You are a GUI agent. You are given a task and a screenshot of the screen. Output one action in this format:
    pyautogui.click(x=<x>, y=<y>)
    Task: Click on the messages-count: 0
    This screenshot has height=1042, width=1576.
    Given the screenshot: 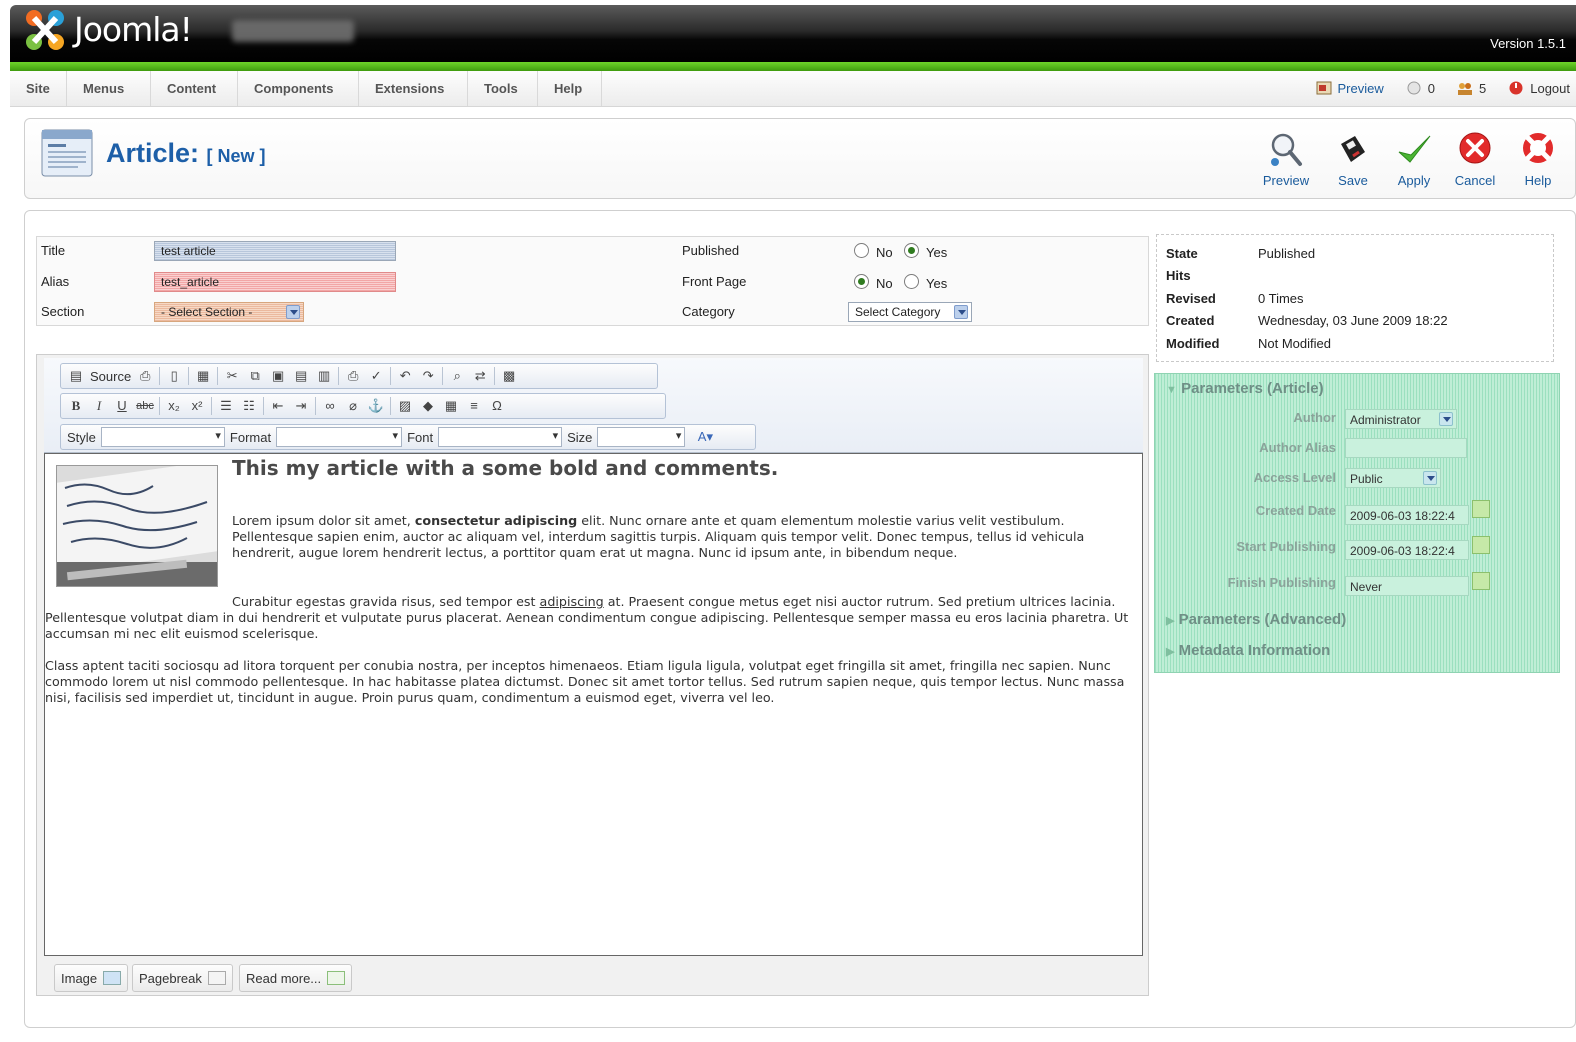 What is the action you would take?
    pyautogui.click(x=1431, y=88)
    